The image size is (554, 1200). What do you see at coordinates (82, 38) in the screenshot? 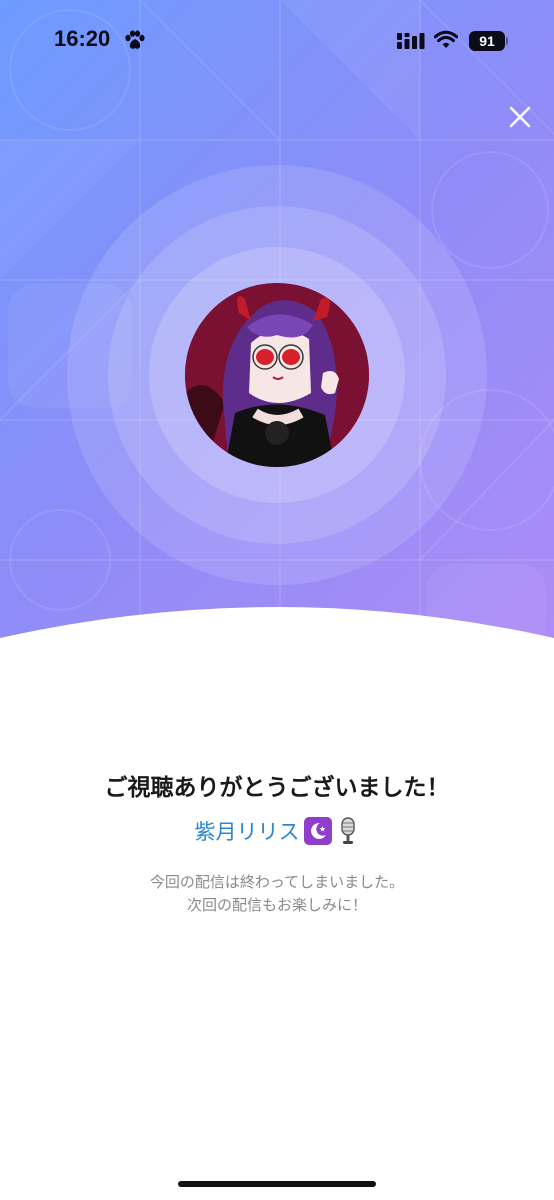
I see `status-time: 16:20` at bounding box center [82, 38].